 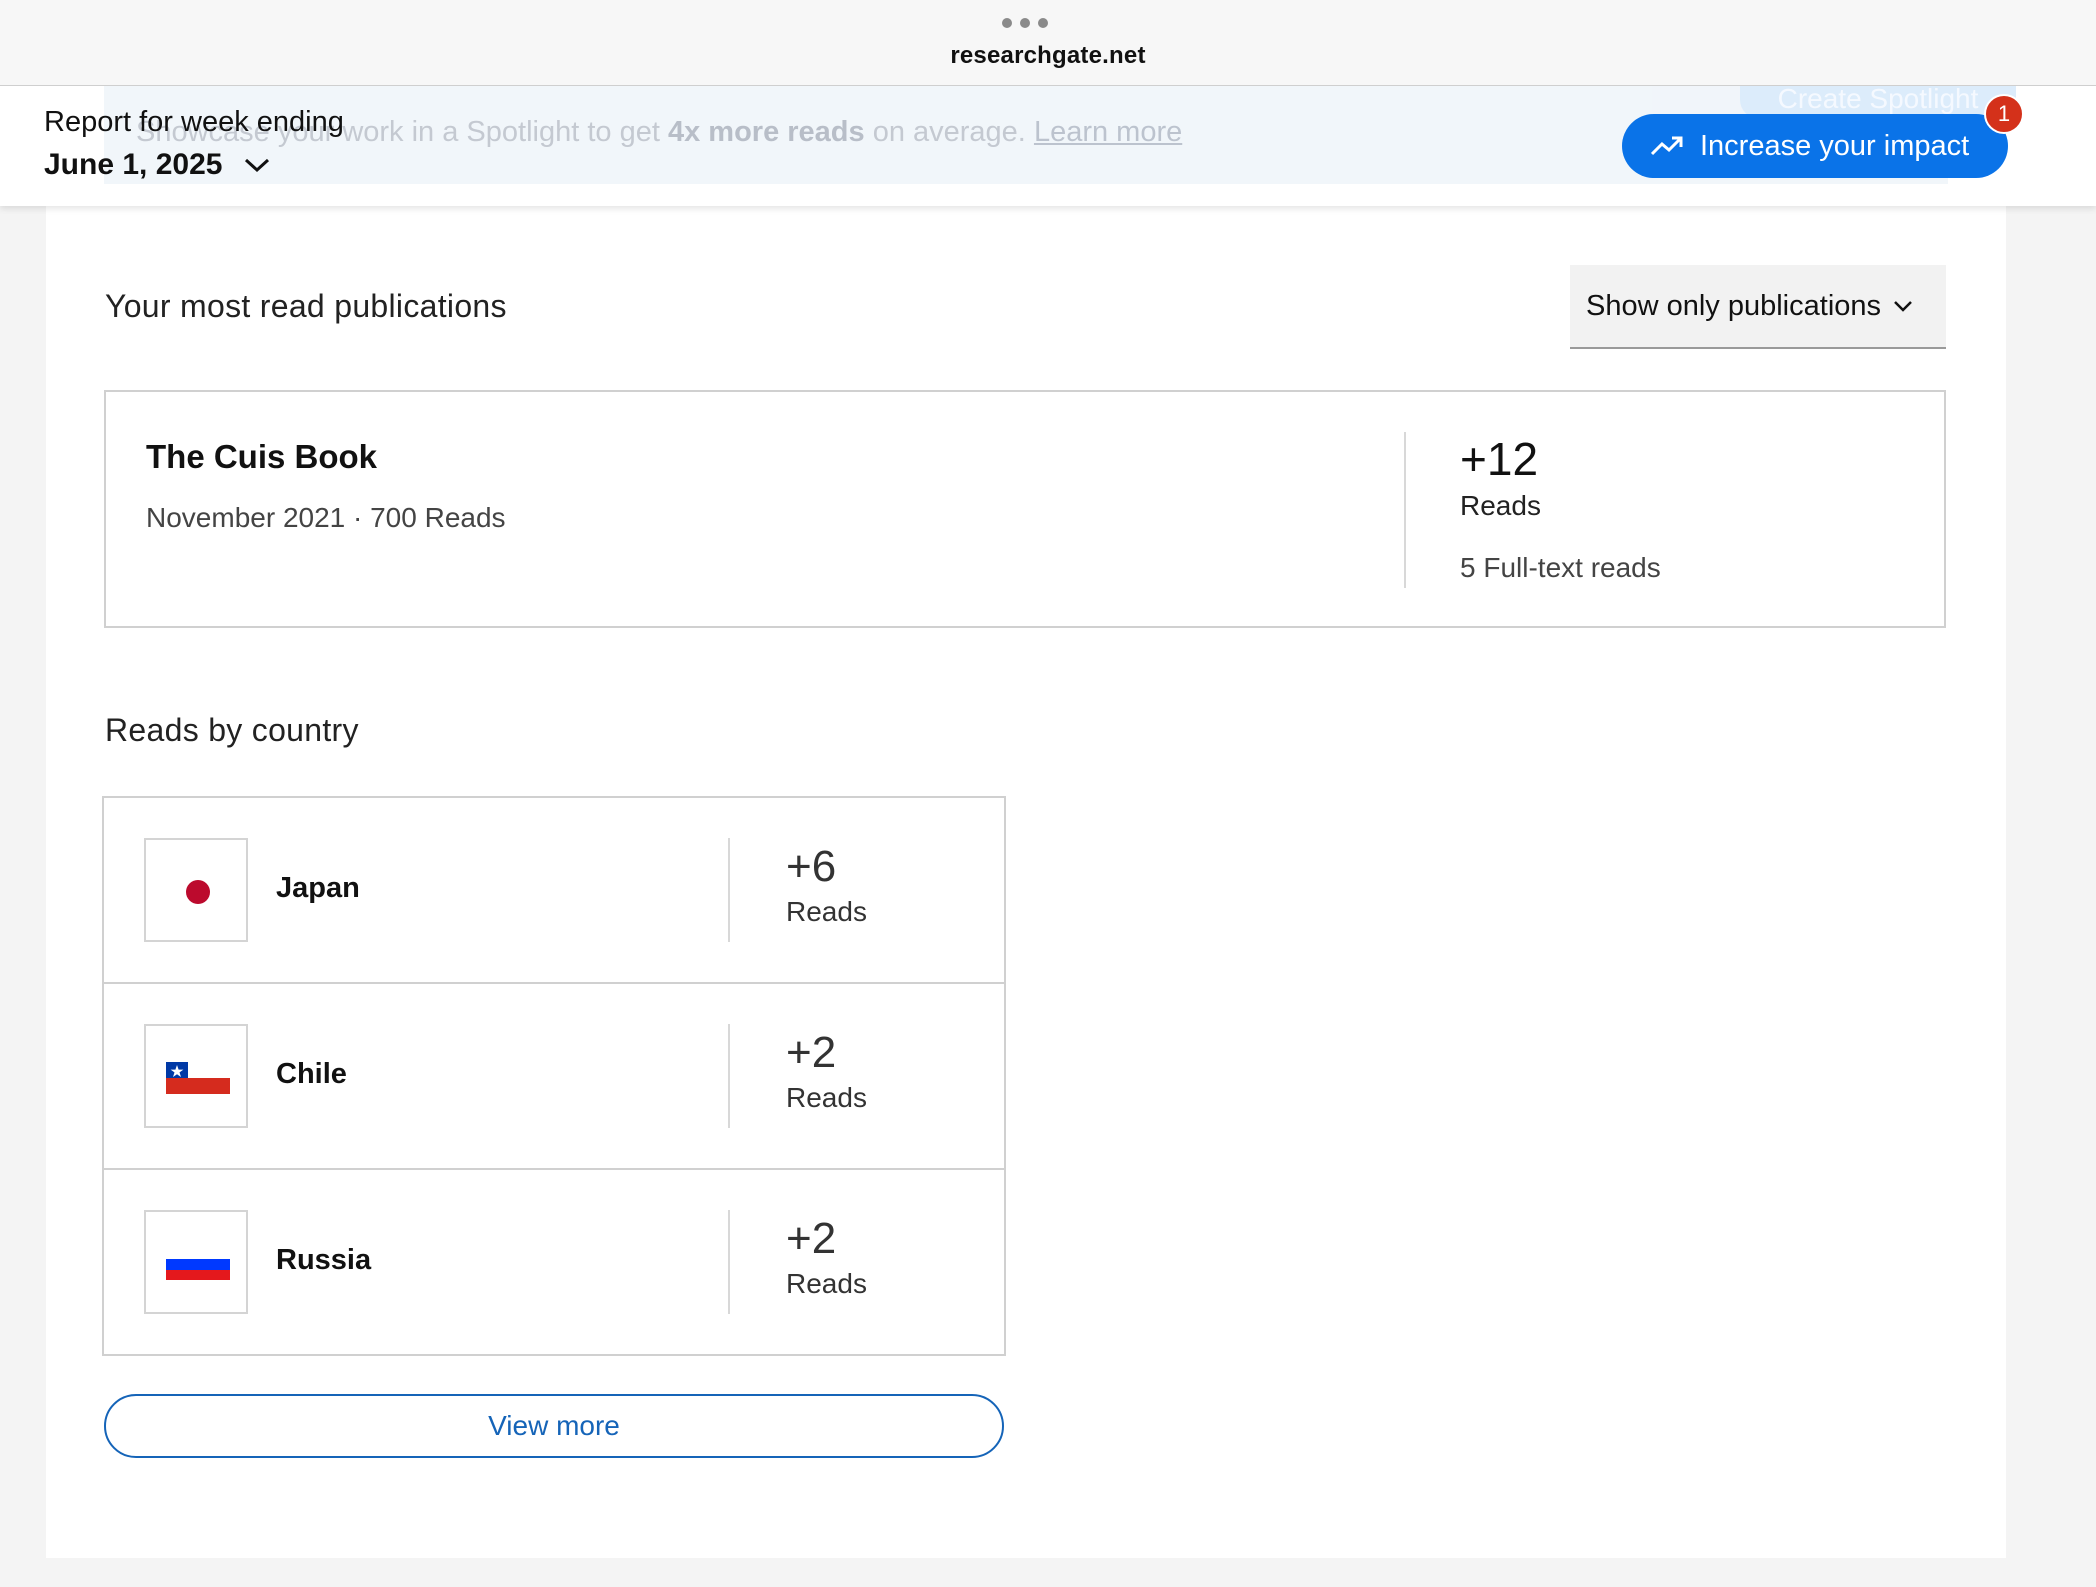 I want to click on trending-up-icon, so click(x=1666, y=146).